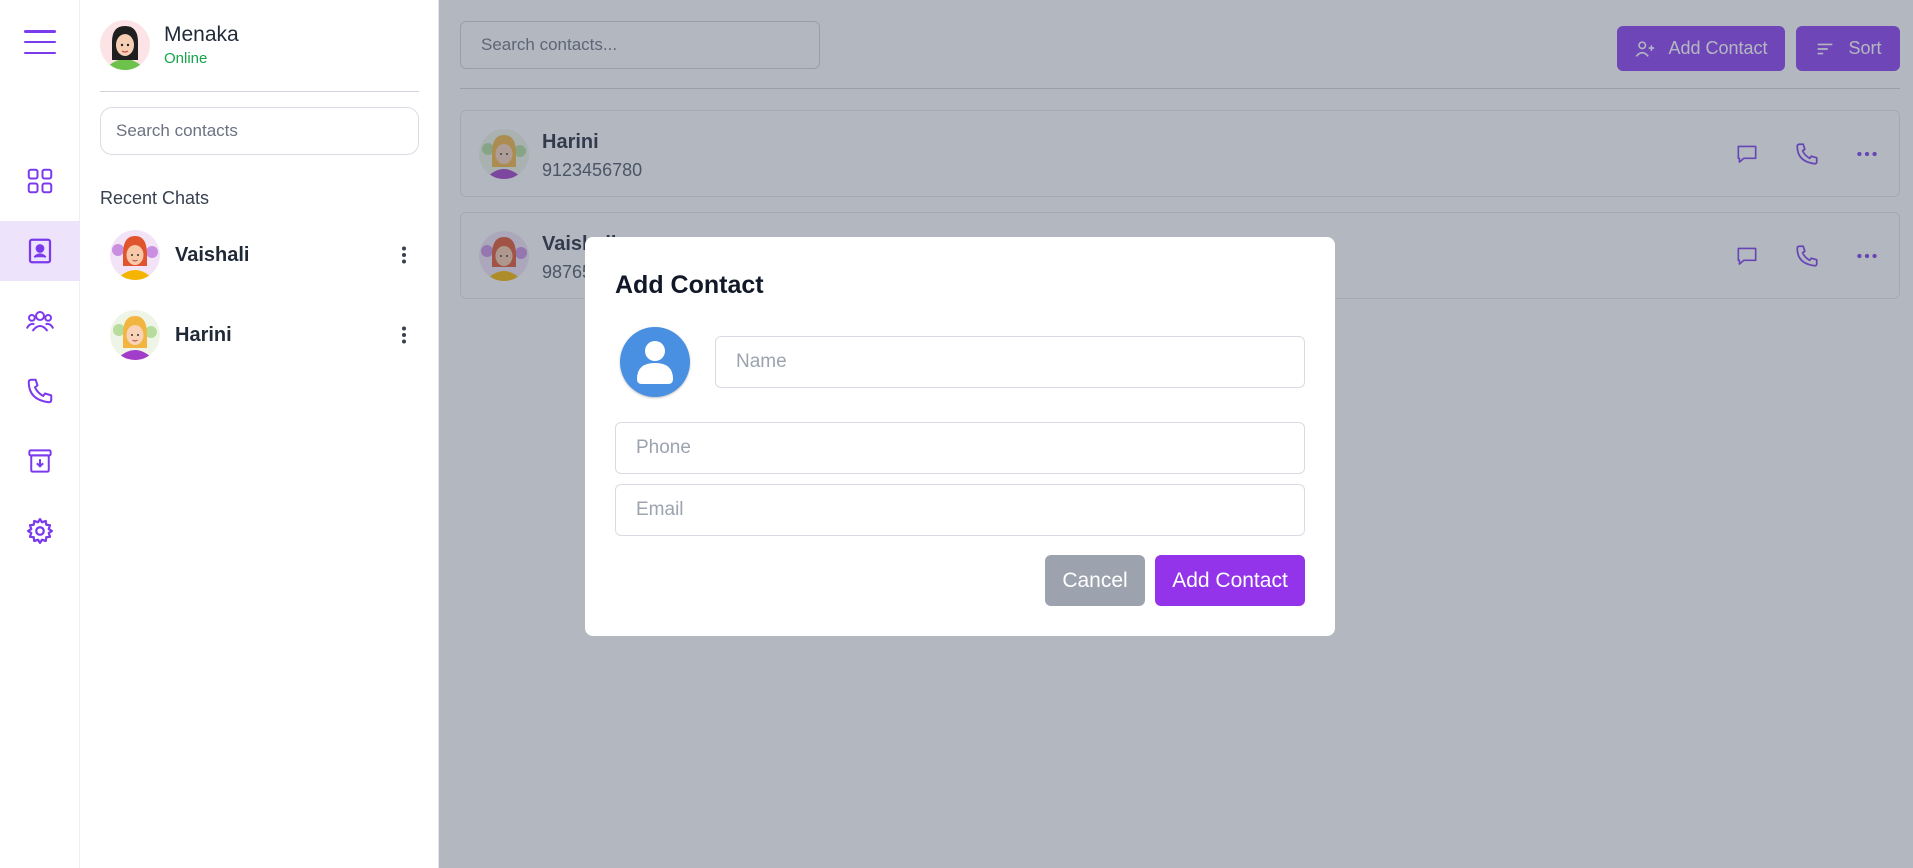 The image size is (1913, 868). I want to click on email-field, so click(960, 510).